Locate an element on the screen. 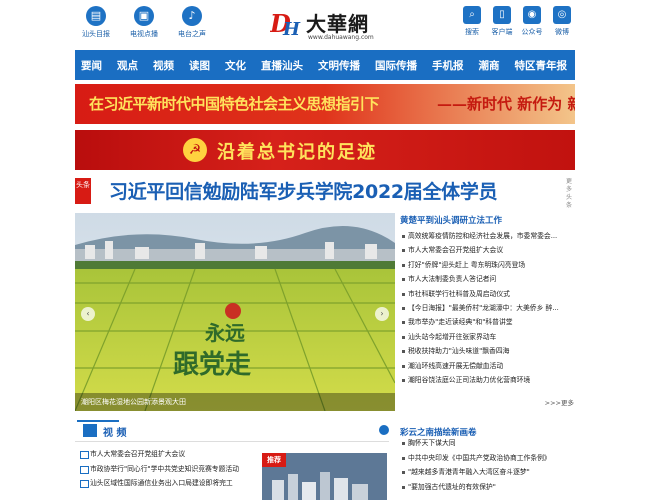  recommended-tag: 推荐 is located at coordinates (274, 460).